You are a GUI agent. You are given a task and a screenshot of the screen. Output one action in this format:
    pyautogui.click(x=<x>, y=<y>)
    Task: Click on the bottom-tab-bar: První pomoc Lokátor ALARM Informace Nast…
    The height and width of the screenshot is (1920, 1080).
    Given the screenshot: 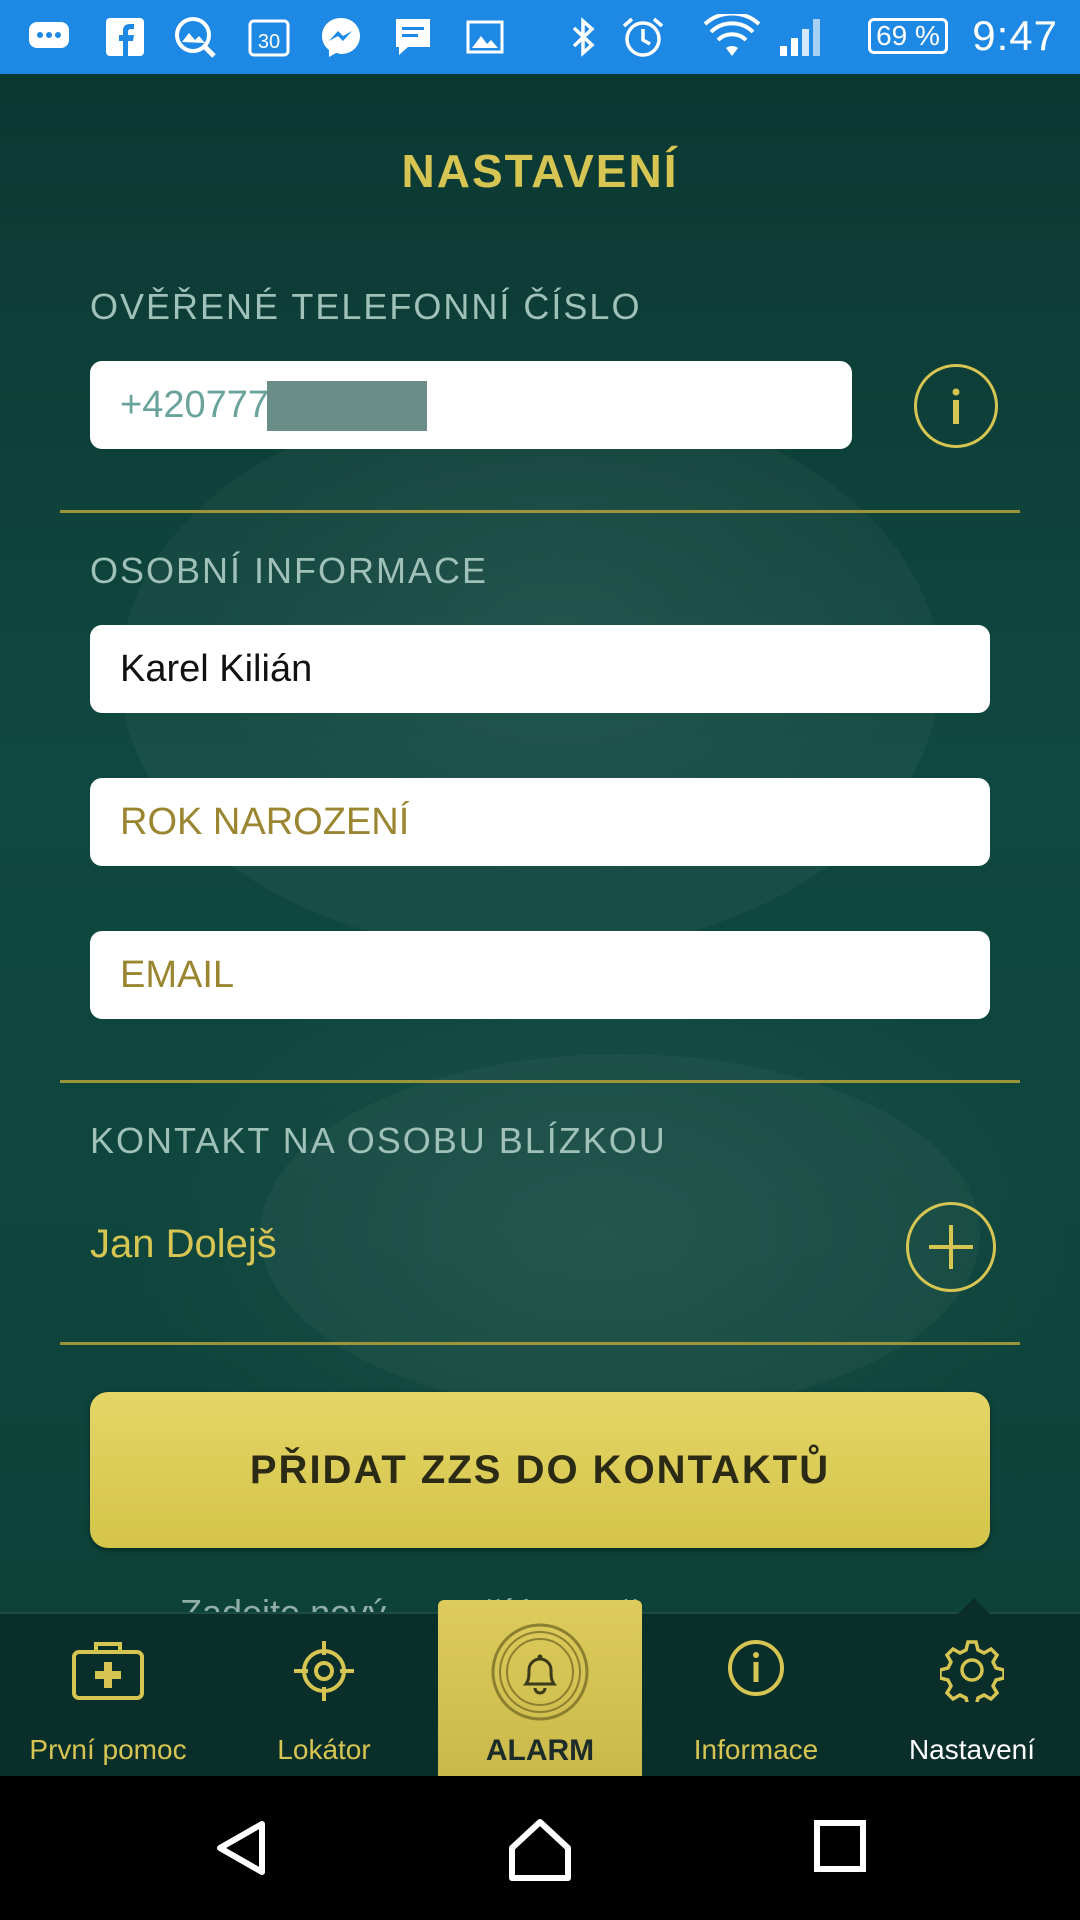 What is the action you would take?
    pyautogui.click(x=540, y=1688)
    